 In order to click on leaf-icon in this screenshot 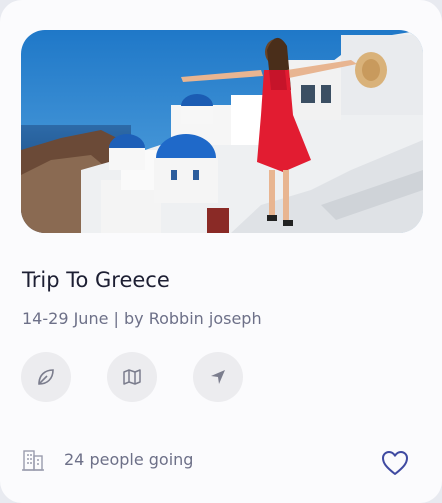, I will do `click(46, 377)`.